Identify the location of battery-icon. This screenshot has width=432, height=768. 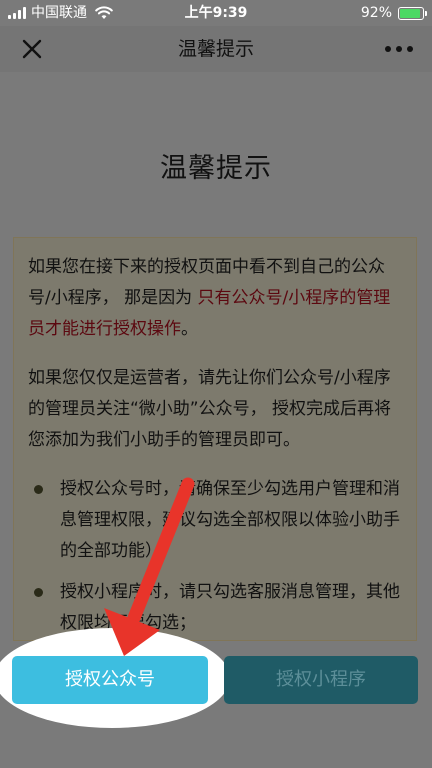
(412, 13).